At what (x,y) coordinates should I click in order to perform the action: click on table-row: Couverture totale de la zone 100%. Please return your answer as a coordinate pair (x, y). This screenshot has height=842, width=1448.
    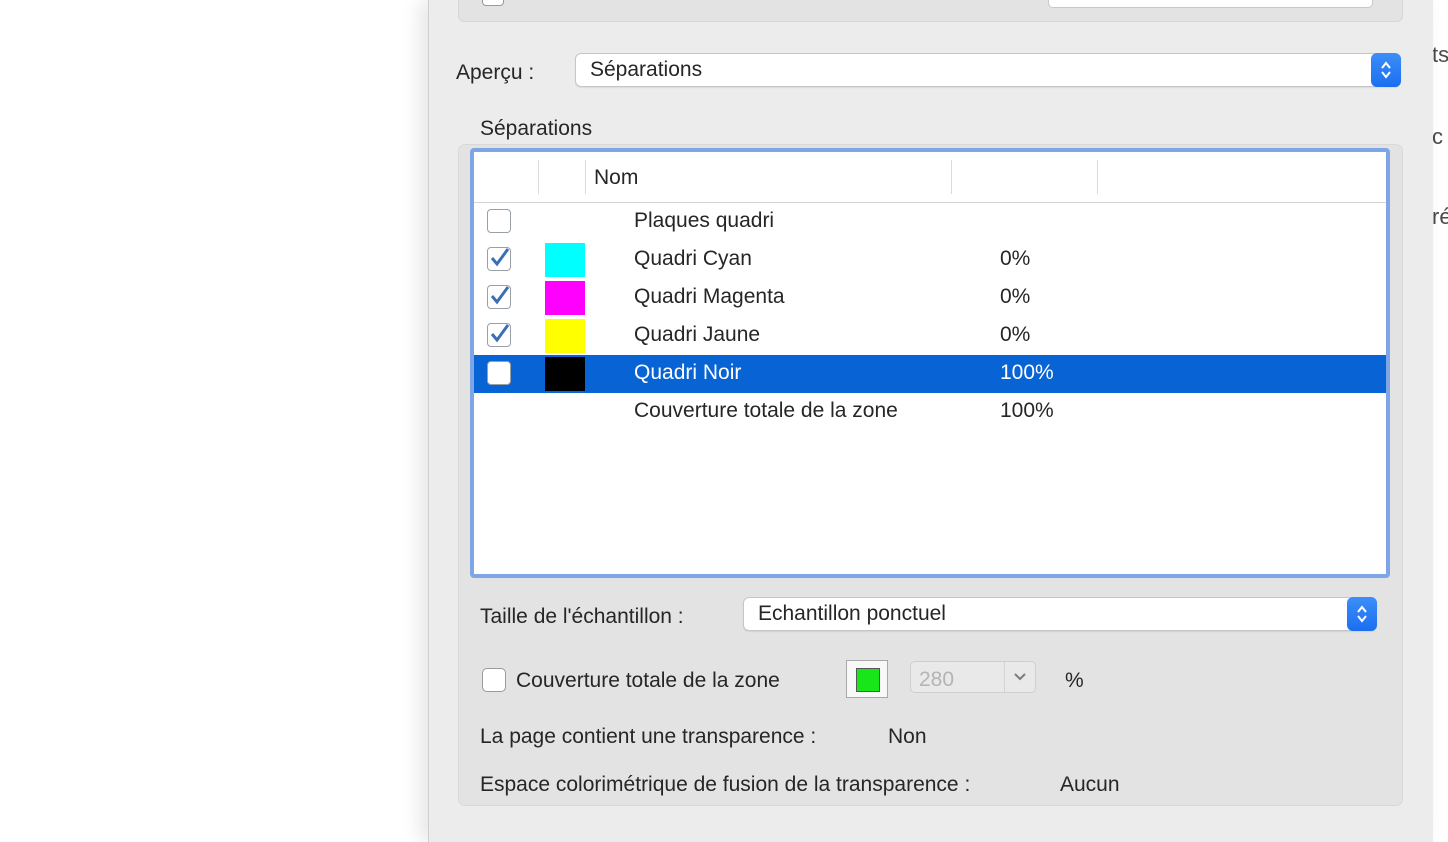
    Looking at the image, I should click on (930, 412).